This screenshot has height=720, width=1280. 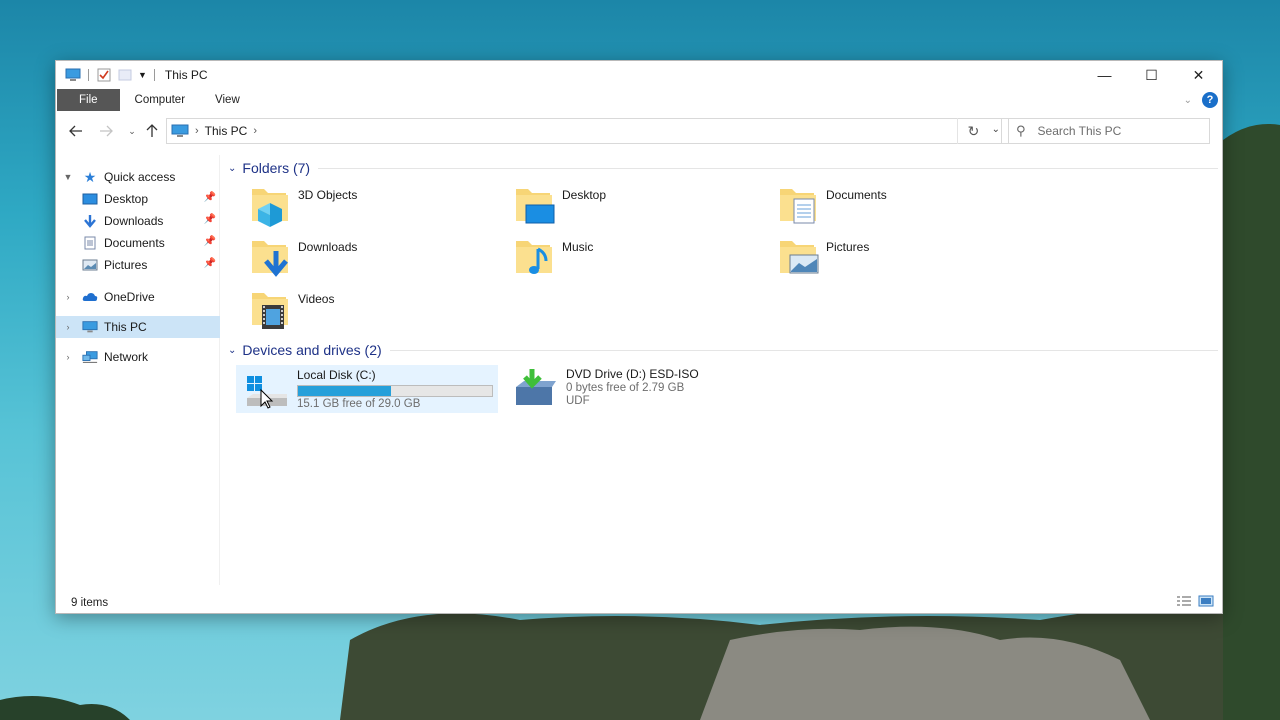 I want to click on dvd-drive-icon, so click(x=536, y=387).